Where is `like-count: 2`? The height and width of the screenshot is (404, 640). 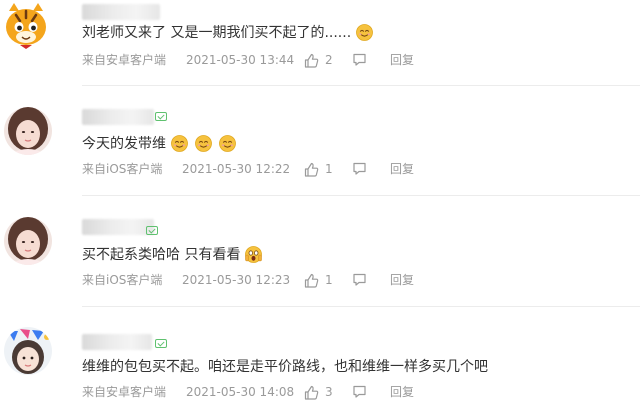 like-count: 2 is located at coordinates (329, 60).